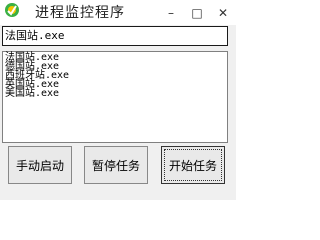  Describe the element at coordinates (193, 165) in the screenshot. I see `start-task-button: 开始任务` at that location.